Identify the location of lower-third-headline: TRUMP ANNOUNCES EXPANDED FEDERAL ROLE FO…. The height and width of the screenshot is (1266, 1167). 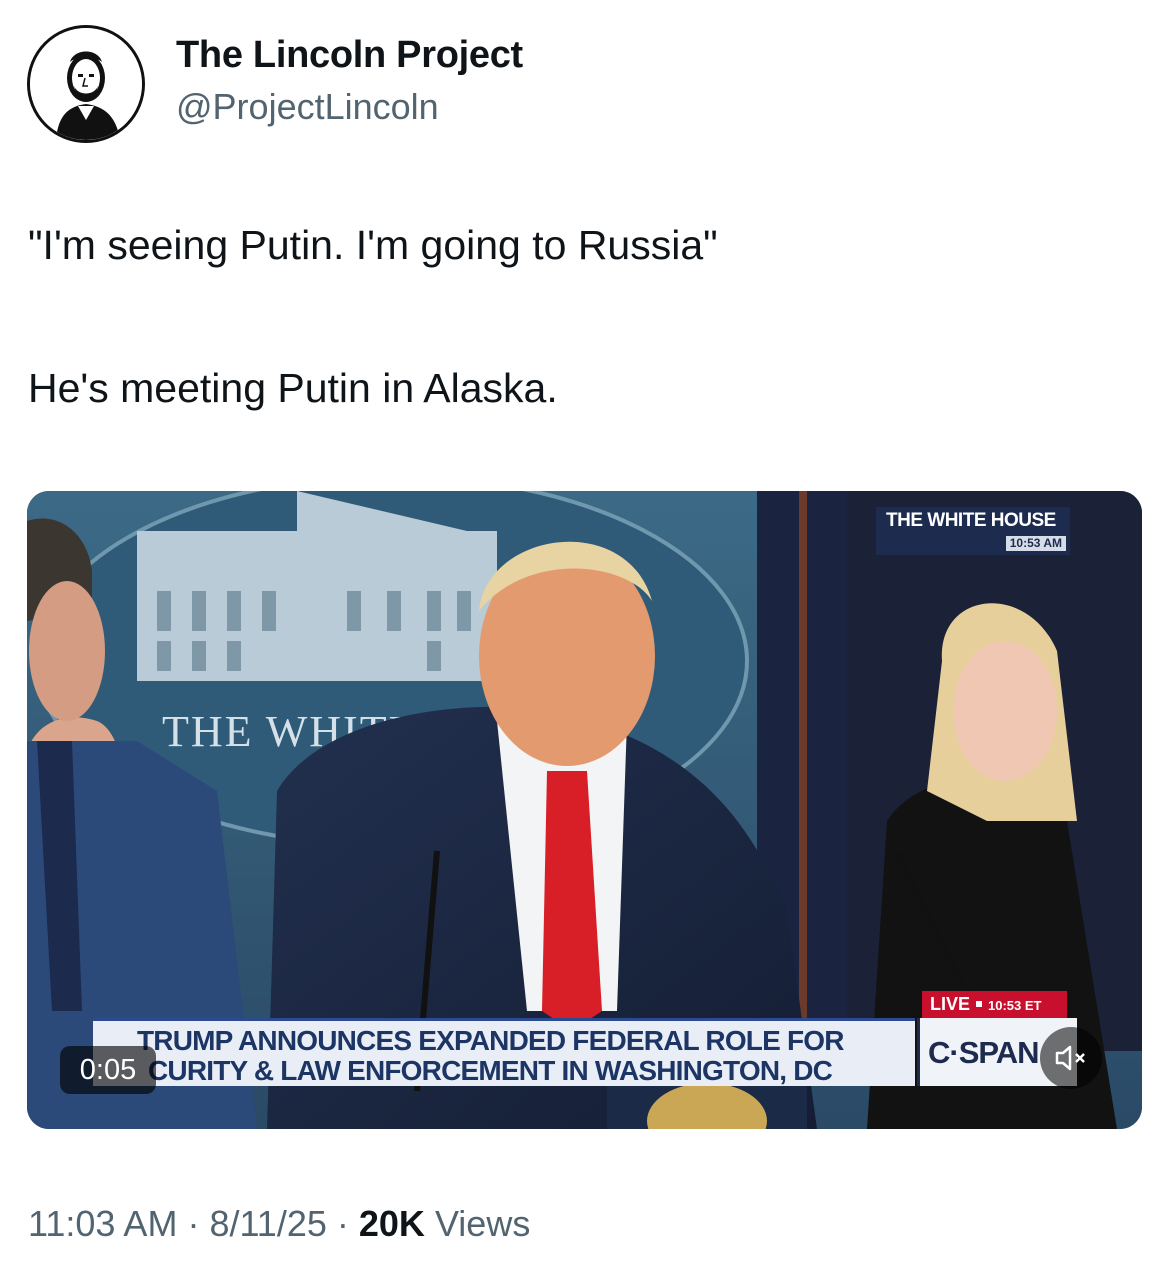
(504, 1052).